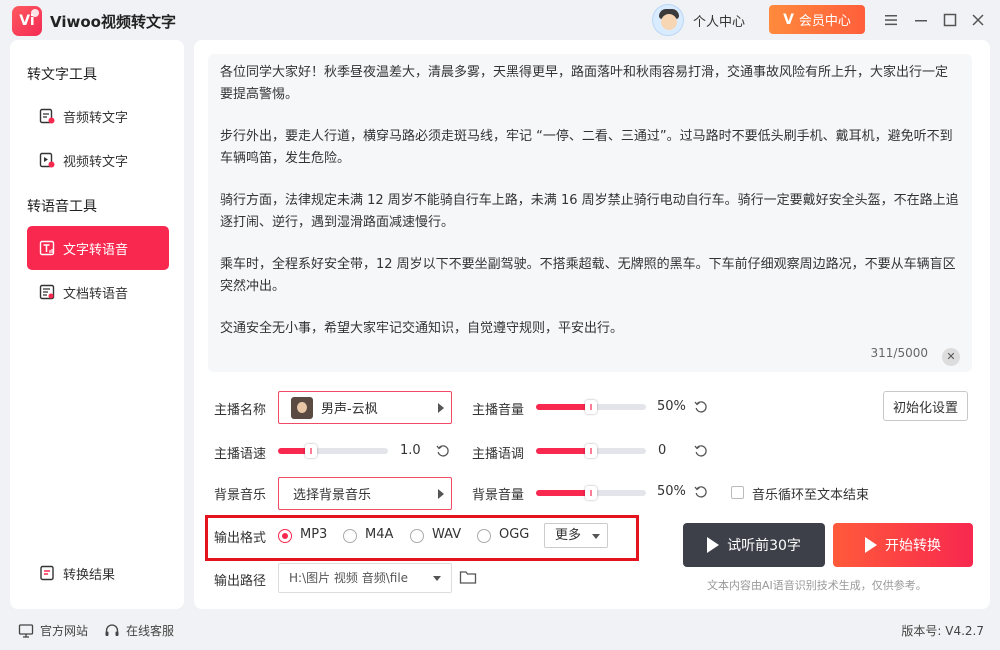 This screenshot has width=1000, height=650. Describe the element at coordinates (379, 534) in the screenshot. I see `format-label-m4a: M4A` at that location.